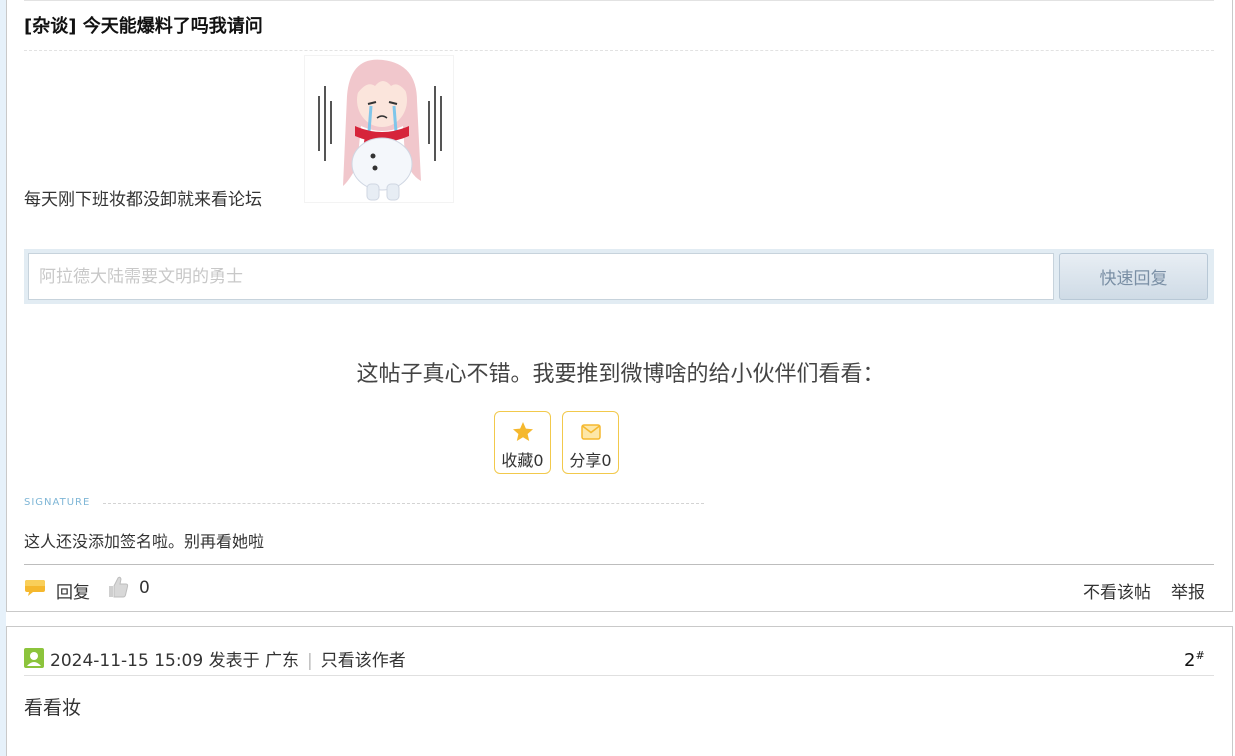  I want to click on sticker-image, so click(379, 129).